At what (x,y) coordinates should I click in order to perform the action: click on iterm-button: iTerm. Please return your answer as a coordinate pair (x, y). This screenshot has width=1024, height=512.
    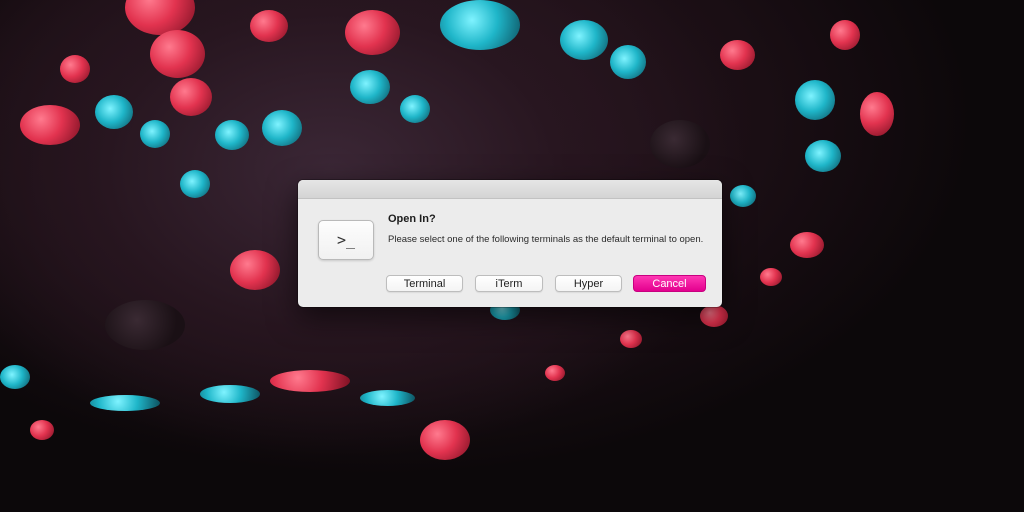
    Looking at the image, I should click on (509, 283).